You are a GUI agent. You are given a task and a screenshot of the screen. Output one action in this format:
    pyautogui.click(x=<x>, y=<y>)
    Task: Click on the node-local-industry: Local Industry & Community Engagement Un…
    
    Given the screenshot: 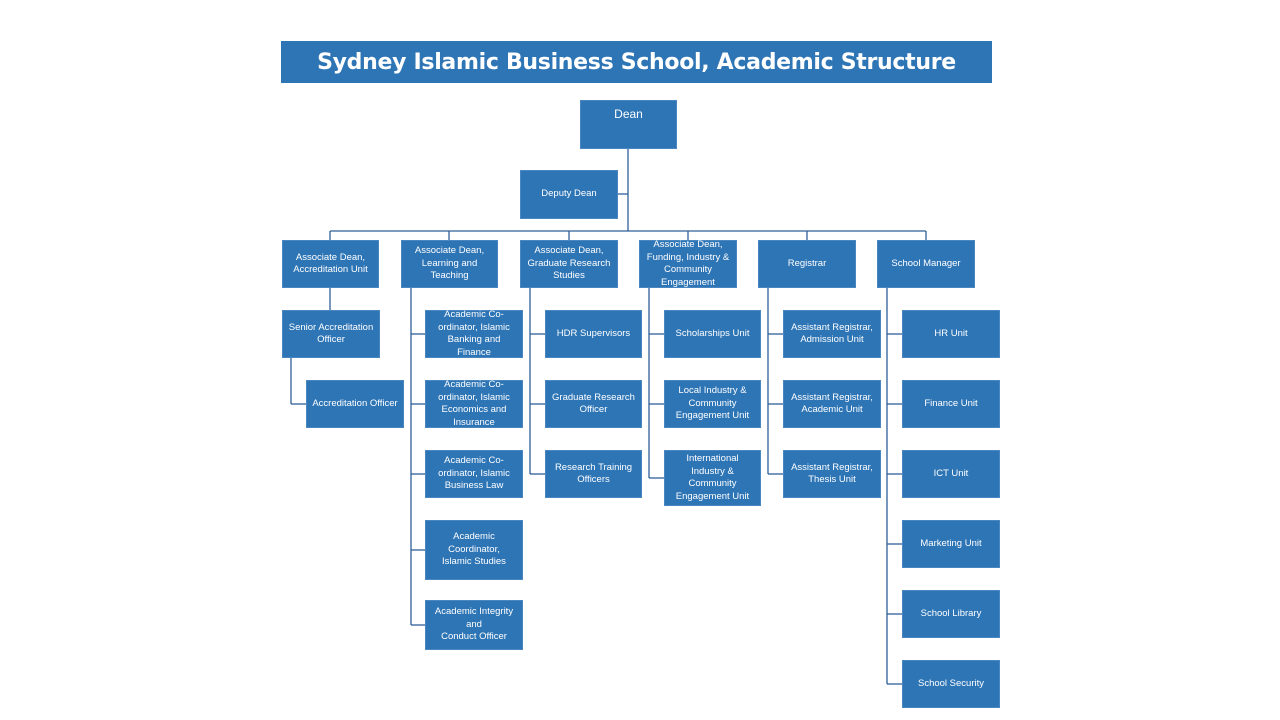 What is the action you would take?
    pyautogui.click(x=712, y=404)
    